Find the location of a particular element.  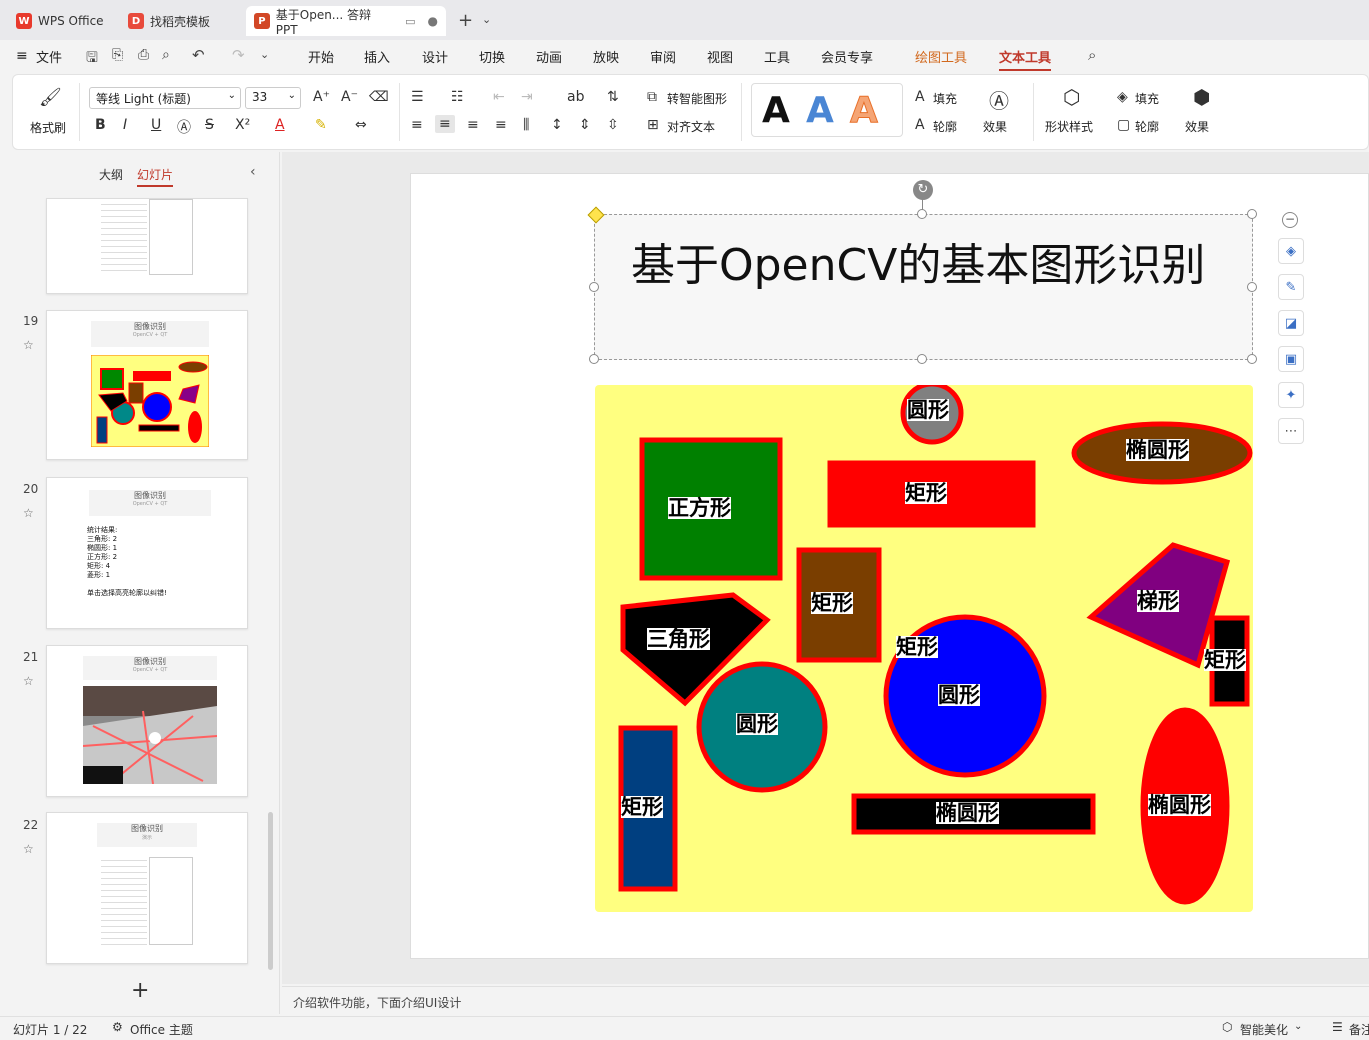

wordart-orange: A is located at coordinates (864, 111).